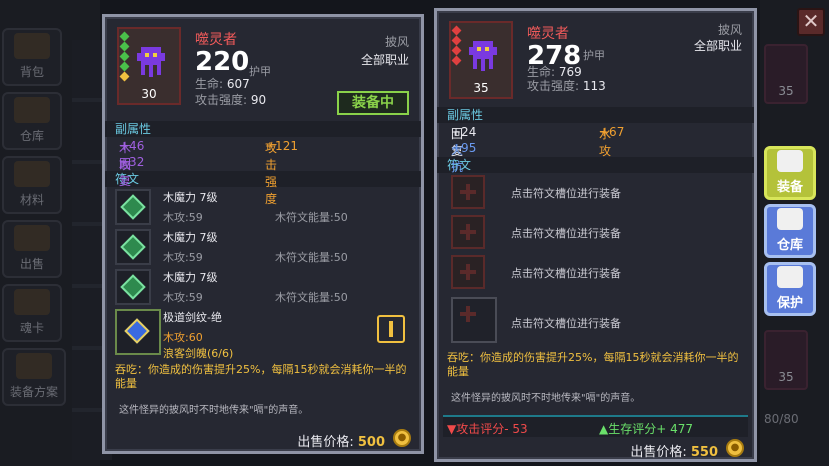  Describe the element at coordinates (209, 84) in the screenshot. I see `stat-label: 生命:` at that location.